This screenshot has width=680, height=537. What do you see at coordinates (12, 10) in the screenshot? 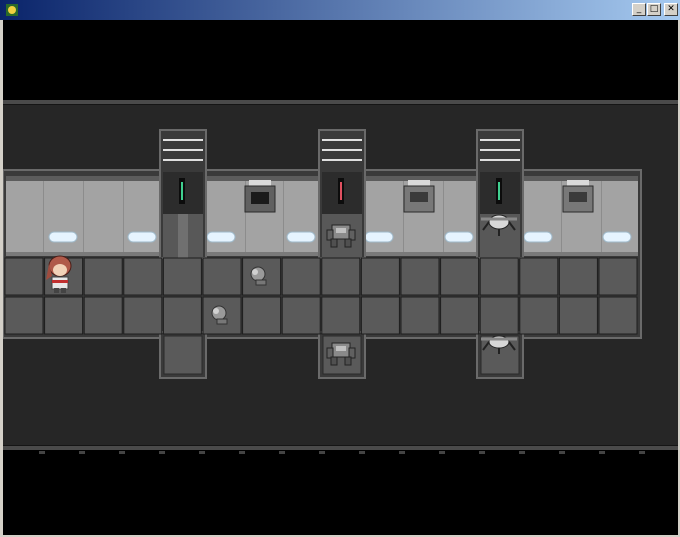
I see `app-icon` at bounding box center [12, 10].